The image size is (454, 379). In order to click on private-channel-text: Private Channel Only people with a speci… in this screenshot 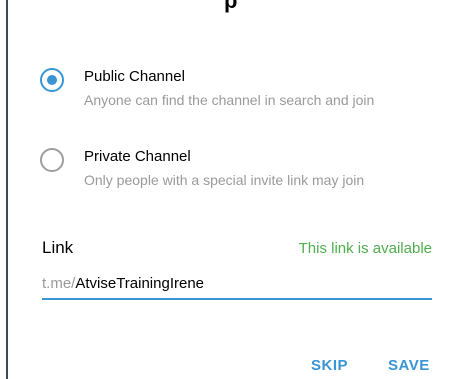, I will do `click(224, 168)`.